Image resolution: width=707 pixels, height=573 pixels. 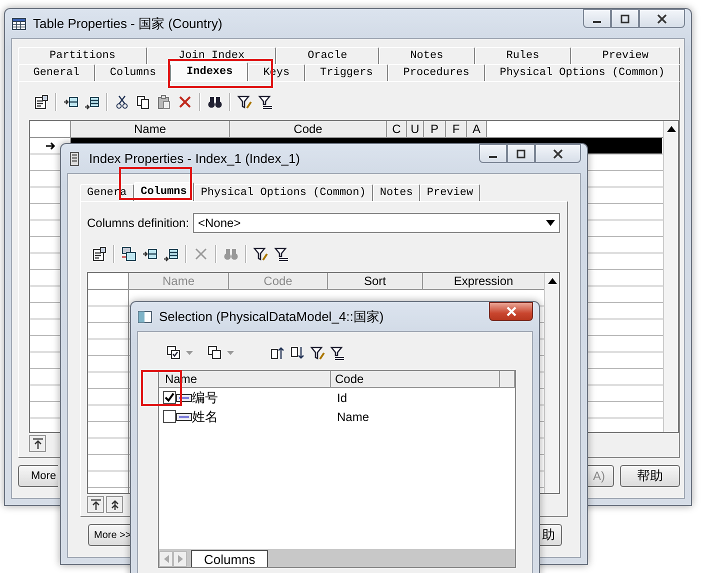 What do you see at coordinates (271, 317) in the screenshot?
I see `window-title: Selection (PhysicalDataModel_4::国家)` at bounding box center [271, 317].